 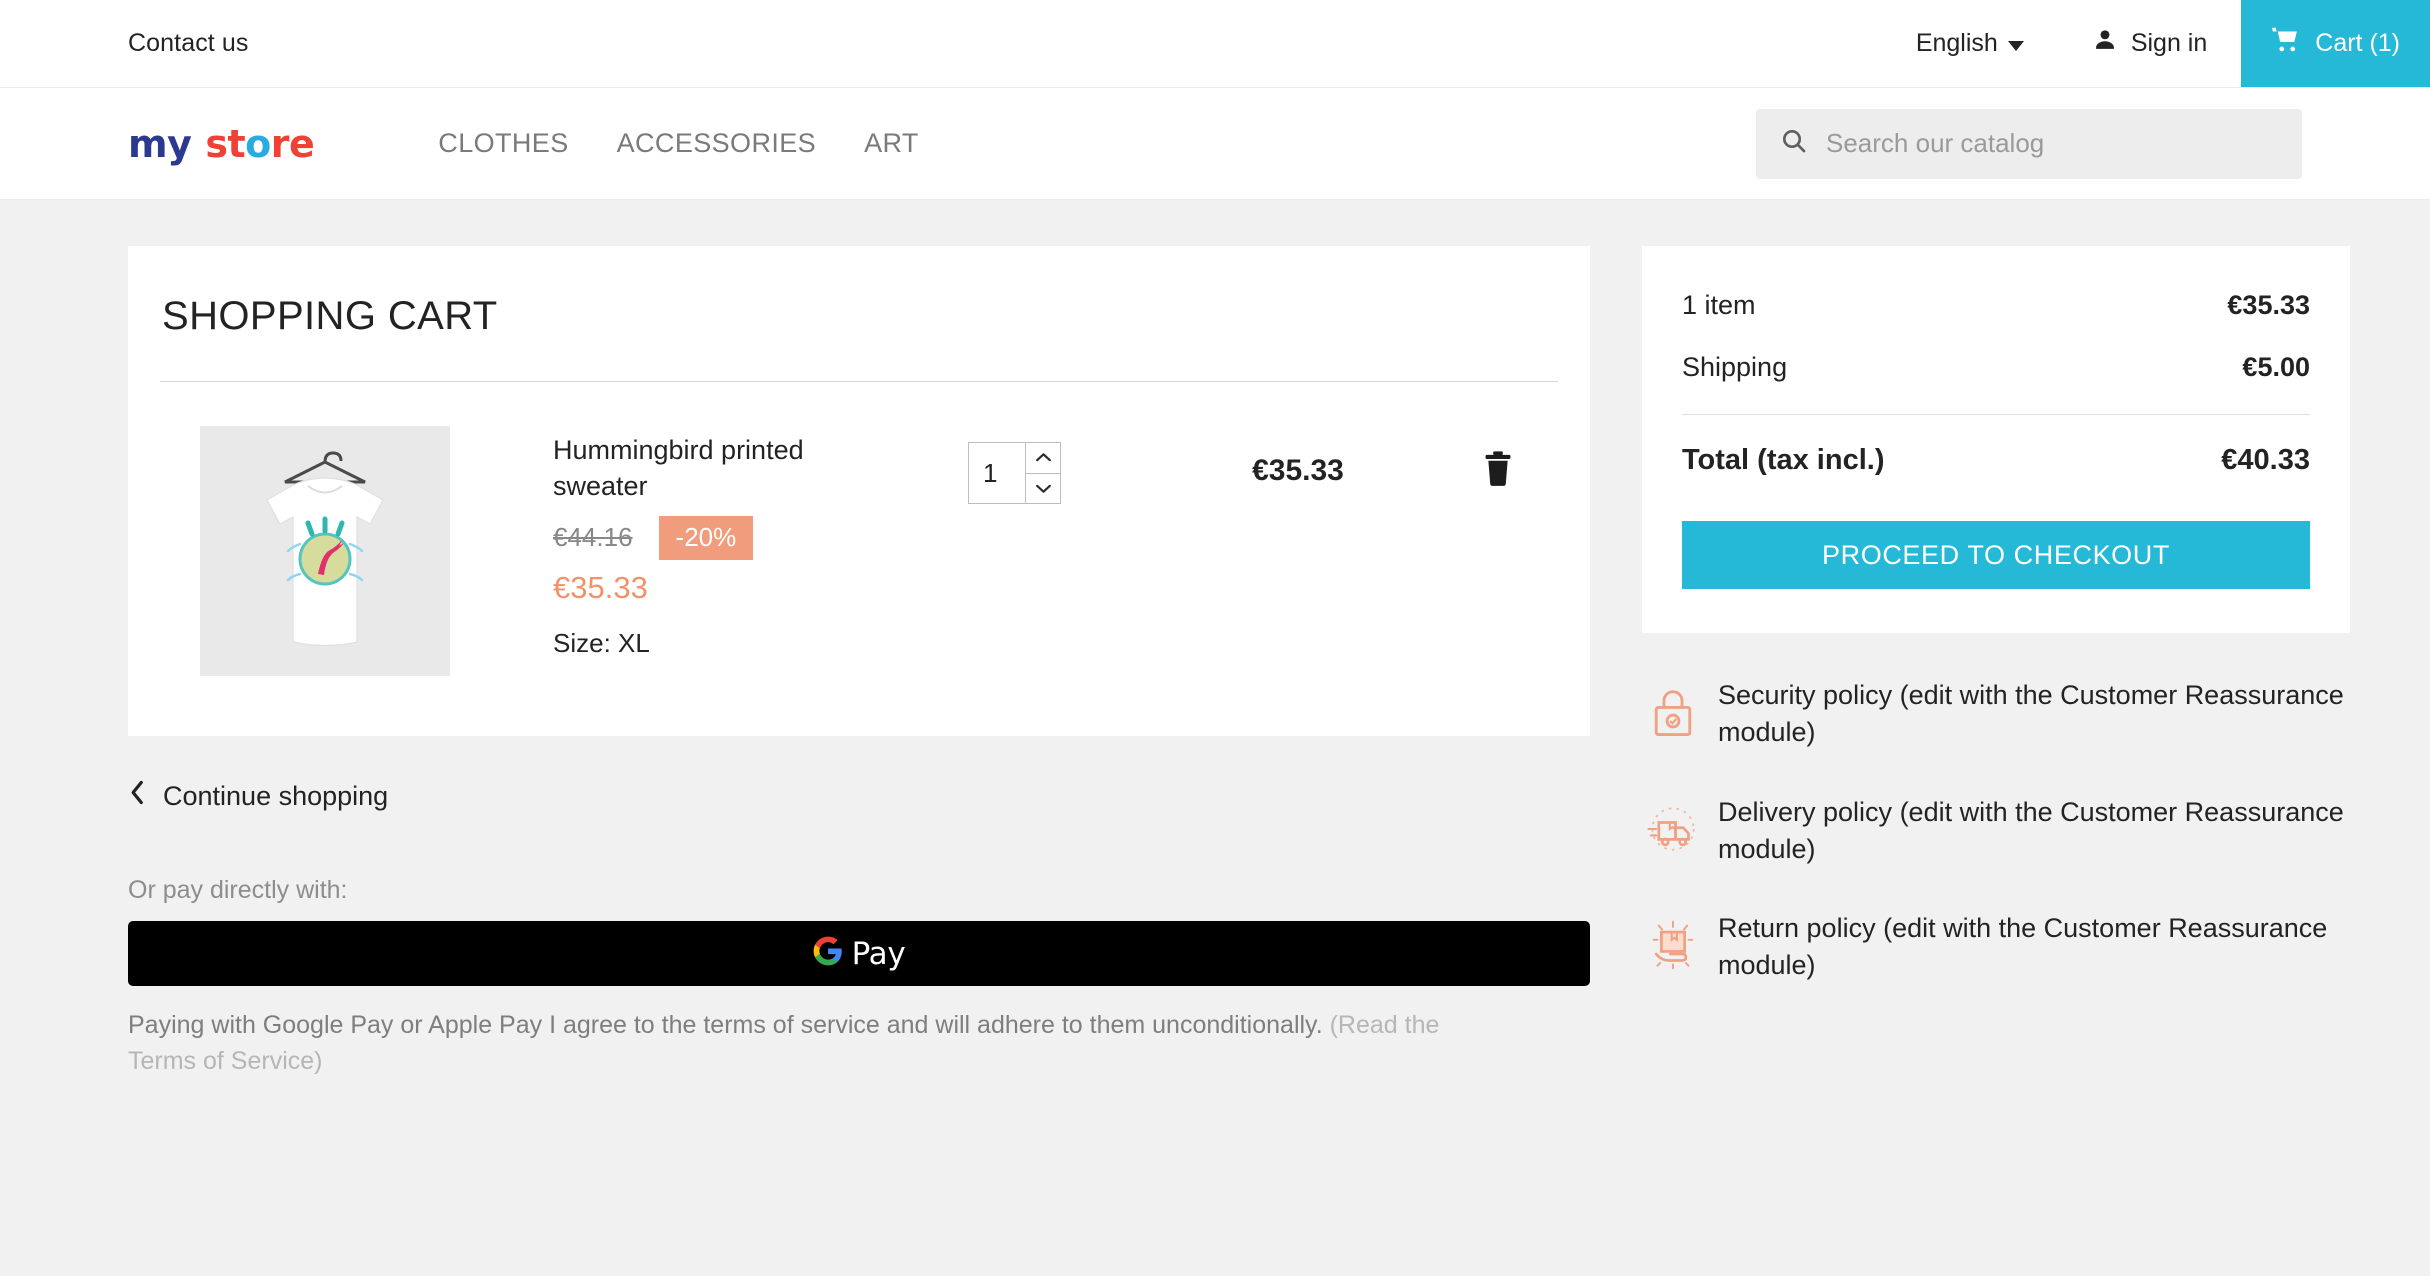 What do you see at coordinates (2169, 43) in the screenshot?
I see `sign-in-label: Sign in` at bounding box center [2169, 43].